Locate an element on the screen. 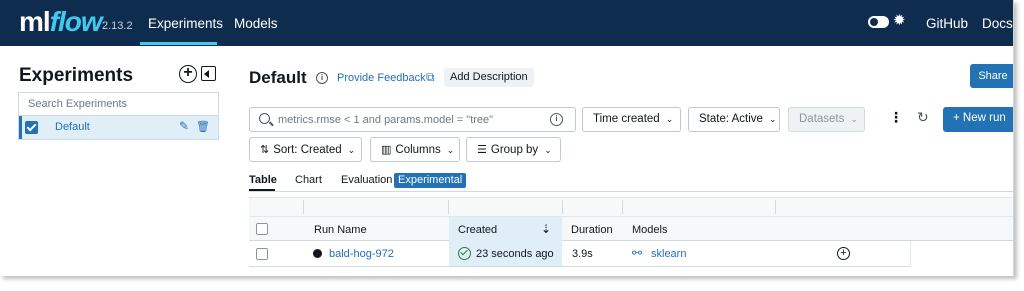 Image resolution: width=1024 pixels, height=291 pixels. sidebar-item-label: Default is located at coordinates (72, 127).